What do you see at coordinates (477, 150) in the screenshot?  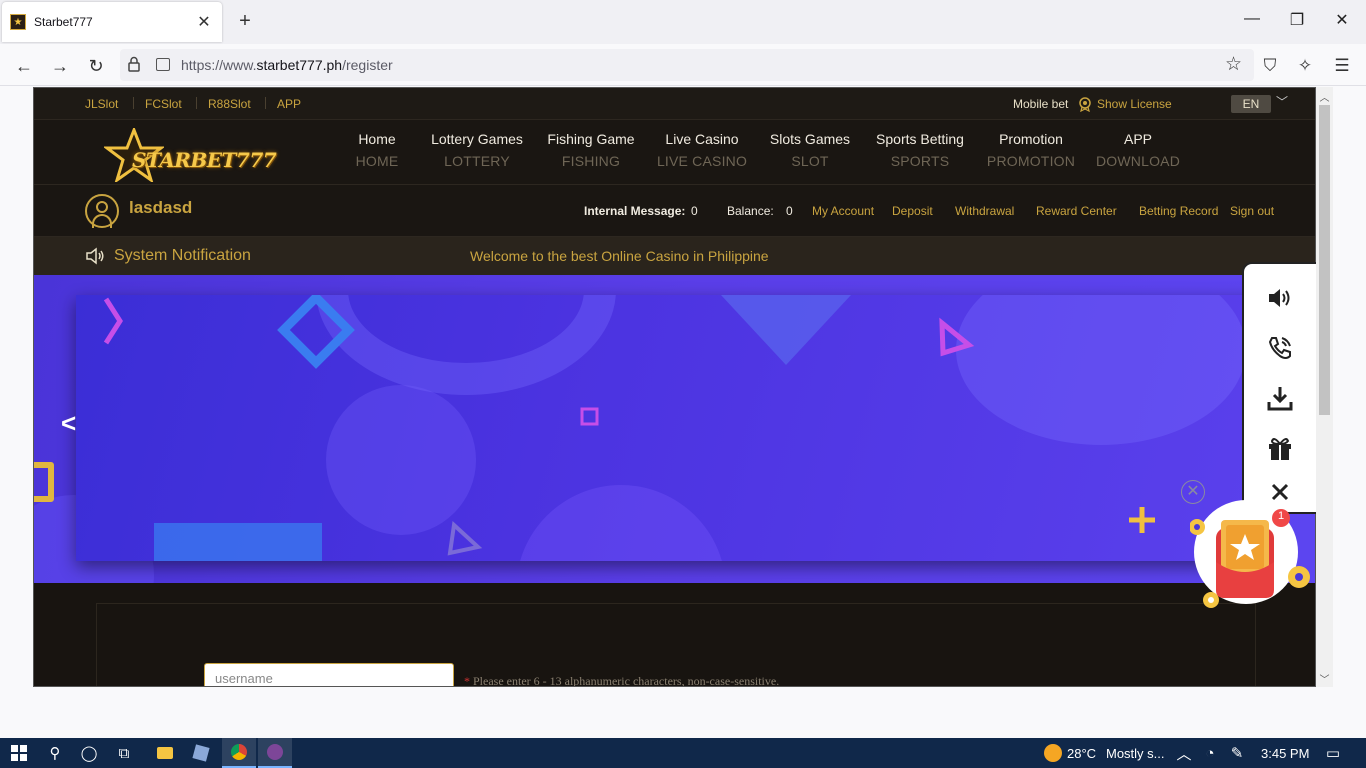 I see `nav-lottery-games: Lottery Games LOTTERY` at bounding box center [477, 150].